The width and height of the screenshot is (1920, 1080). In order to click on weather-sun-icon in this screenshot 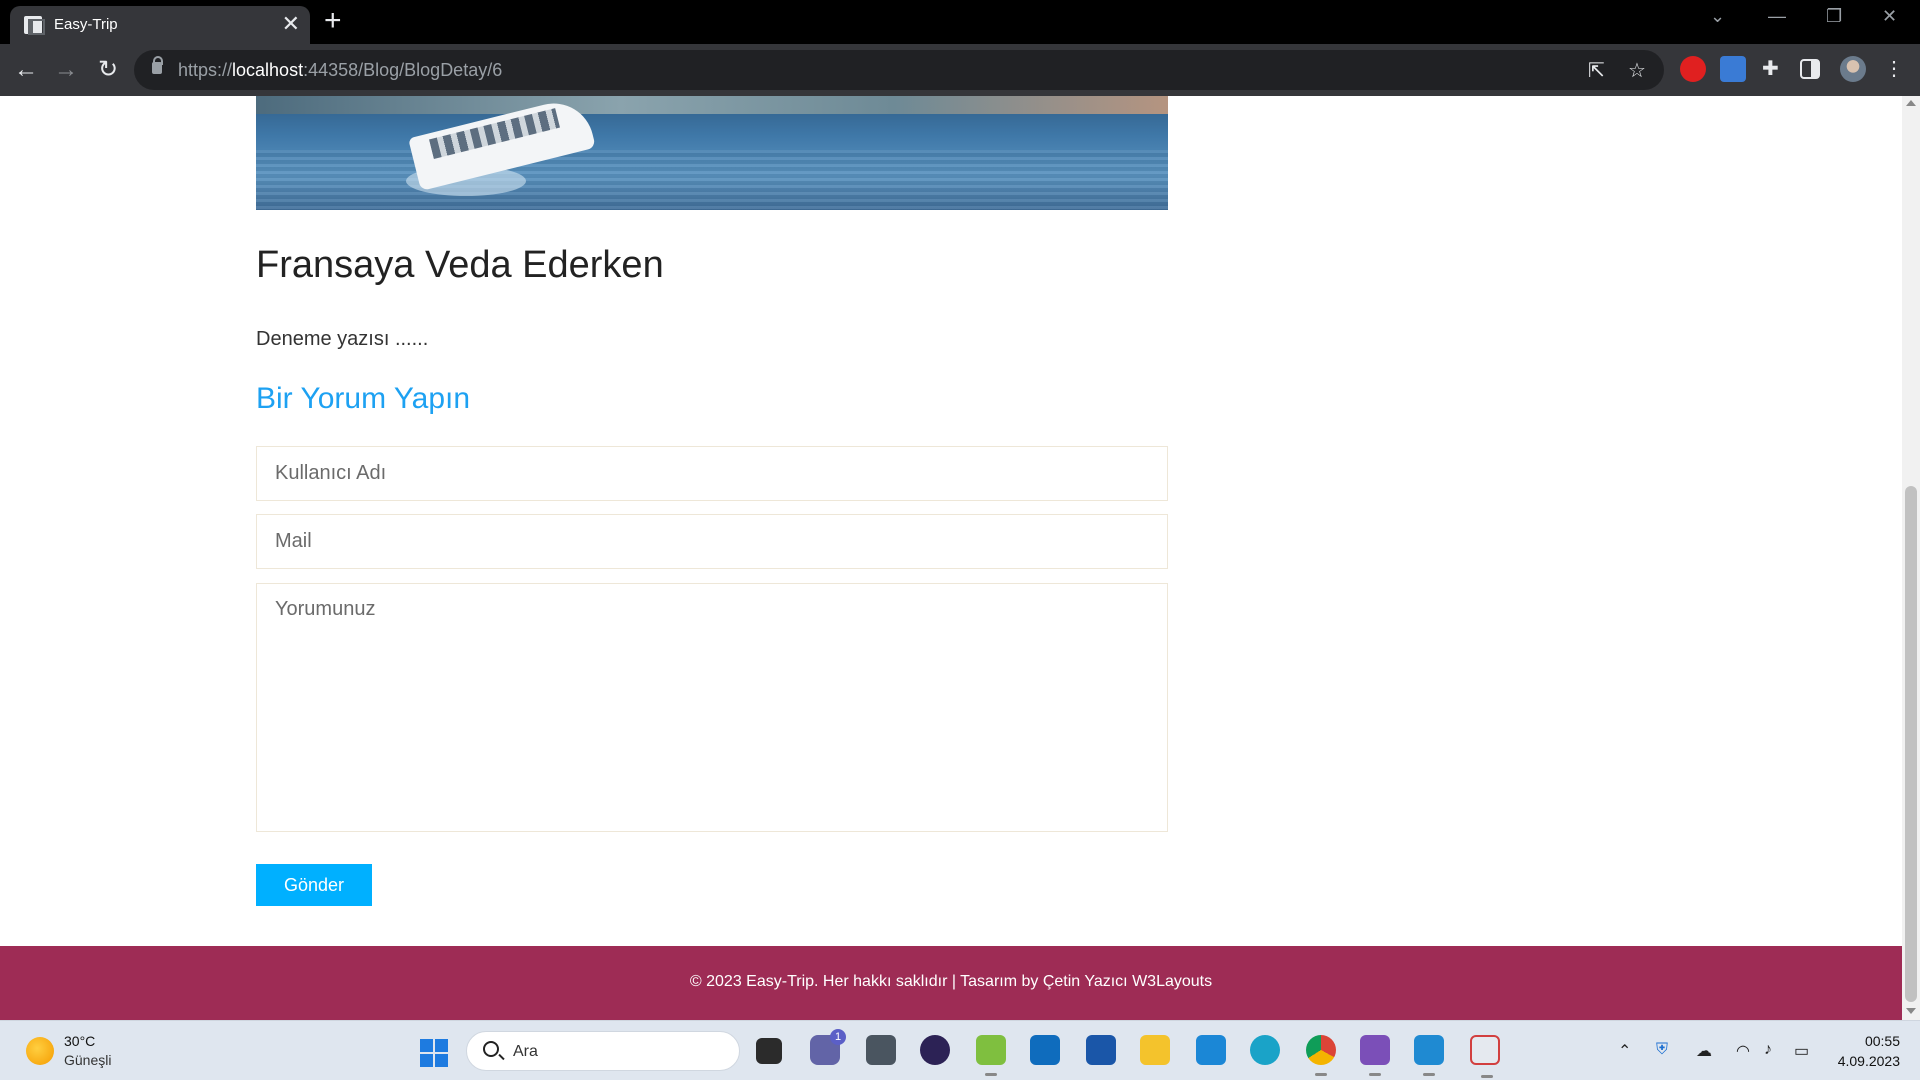, I will do `click(40, 1051)`.